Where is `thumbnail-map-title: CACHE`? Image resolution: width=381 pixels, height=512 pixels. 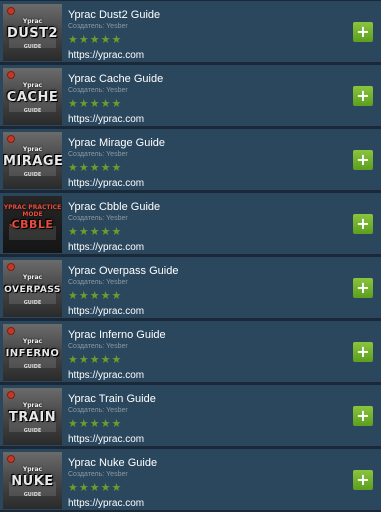
thumbnail-map-title: CACHE is located at coordinates (32, 97).